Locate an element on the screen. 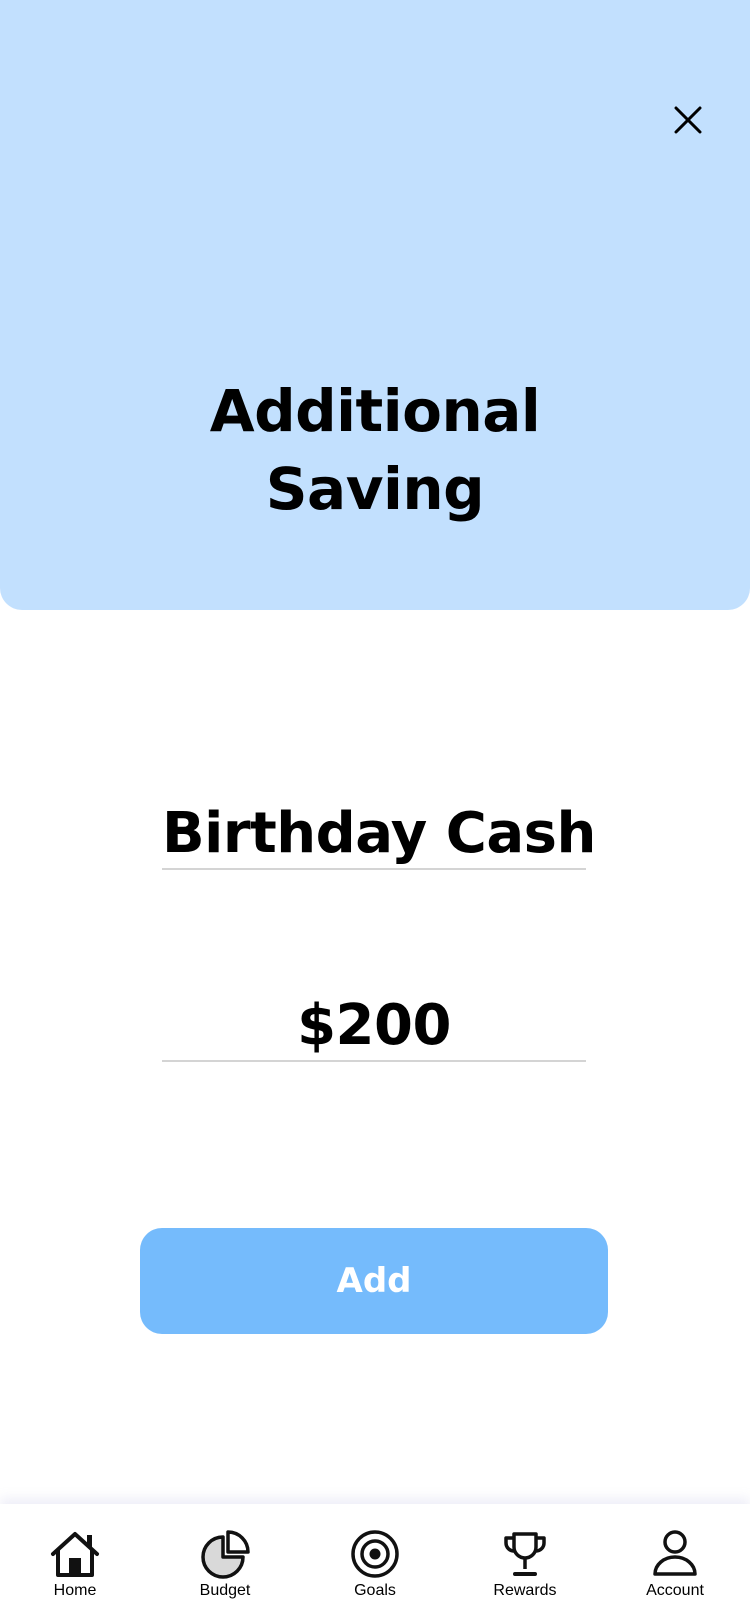 The width and height of the screenshot is (750, 1624). close-icon is located at coordinates (688, 120).